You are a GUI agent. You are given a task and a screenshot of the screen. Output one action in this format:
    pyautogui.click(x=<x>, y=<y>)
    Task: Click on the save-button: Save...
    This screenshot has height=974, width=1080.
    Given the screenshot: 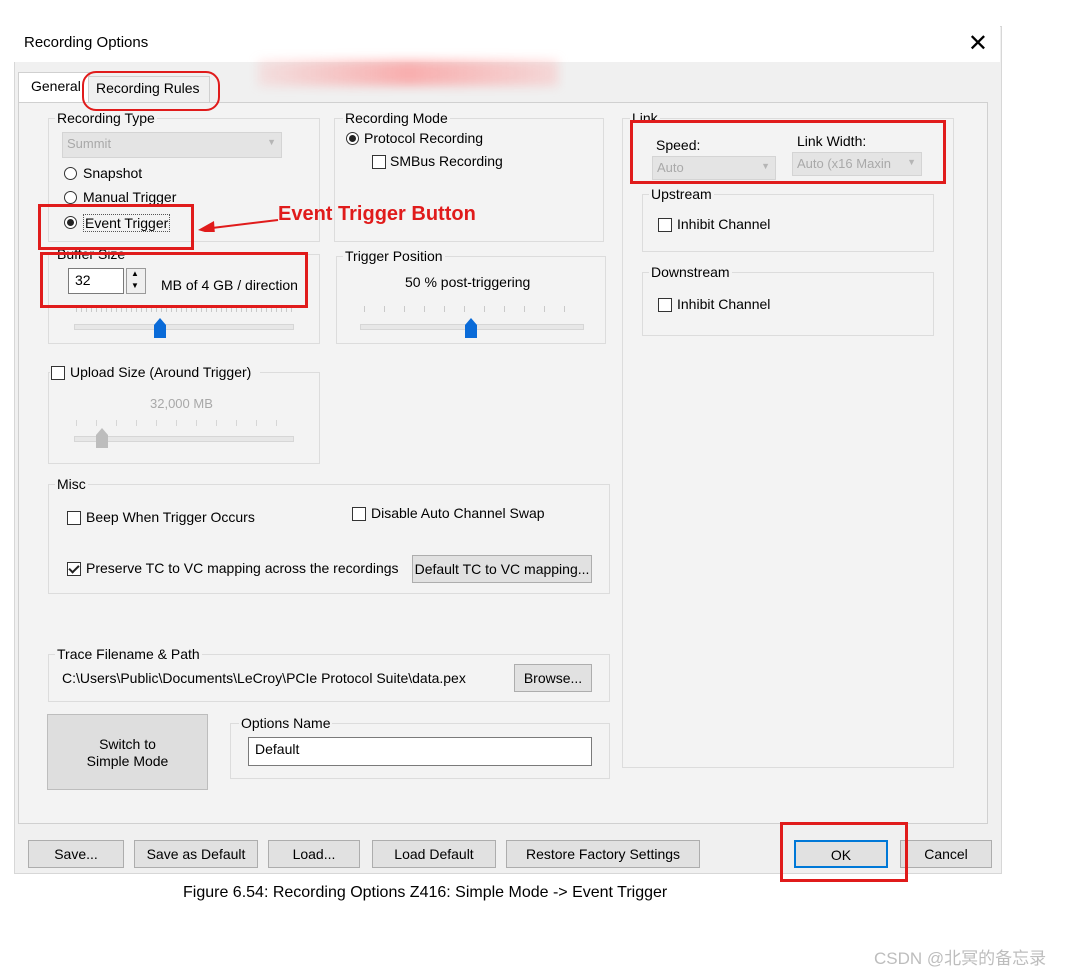 What is the action you would take?
    pyautogui.click(x=76, y=854)
    